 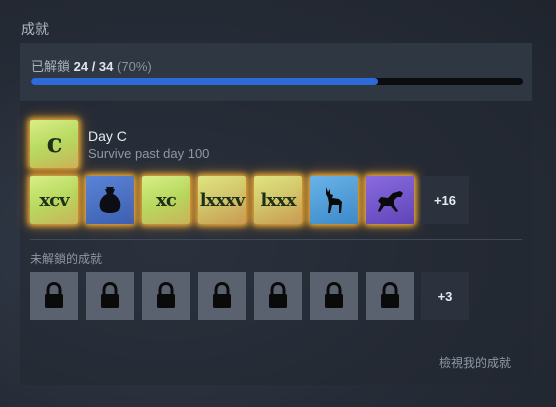 I want to click on divider, so click(x=276, y=239).